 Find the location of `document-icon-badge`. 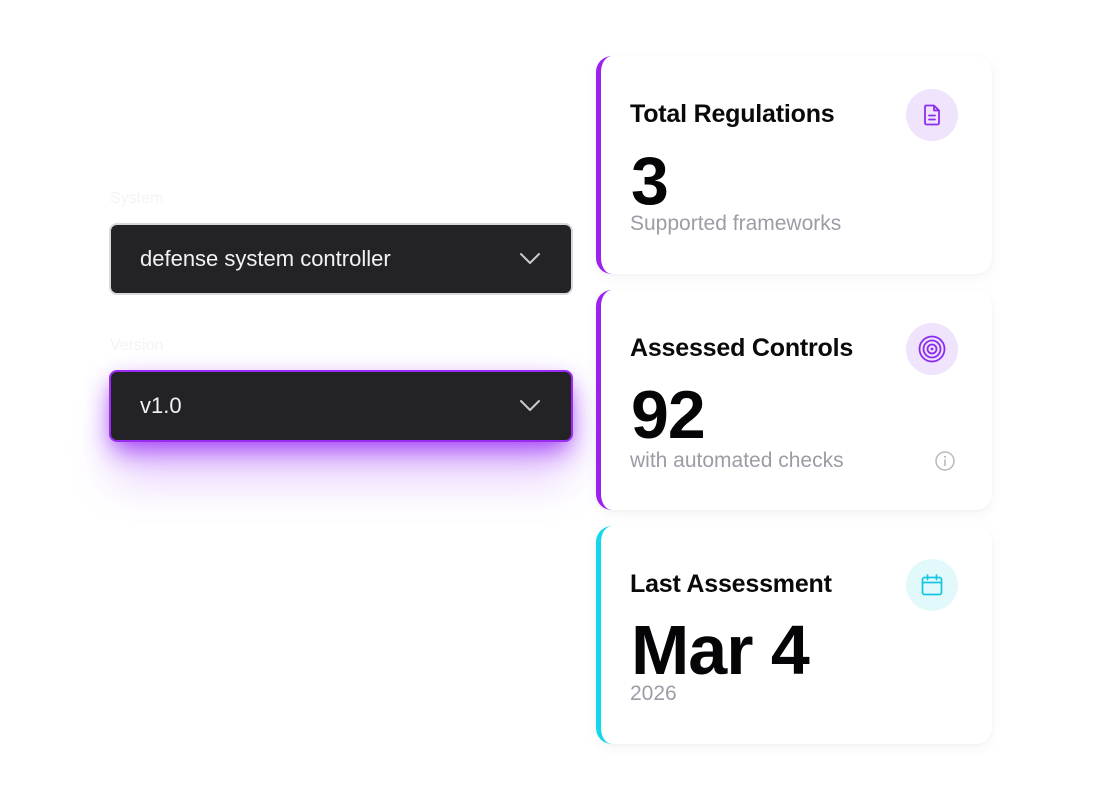

document-icon-badge is located at coordinates (932, 115).